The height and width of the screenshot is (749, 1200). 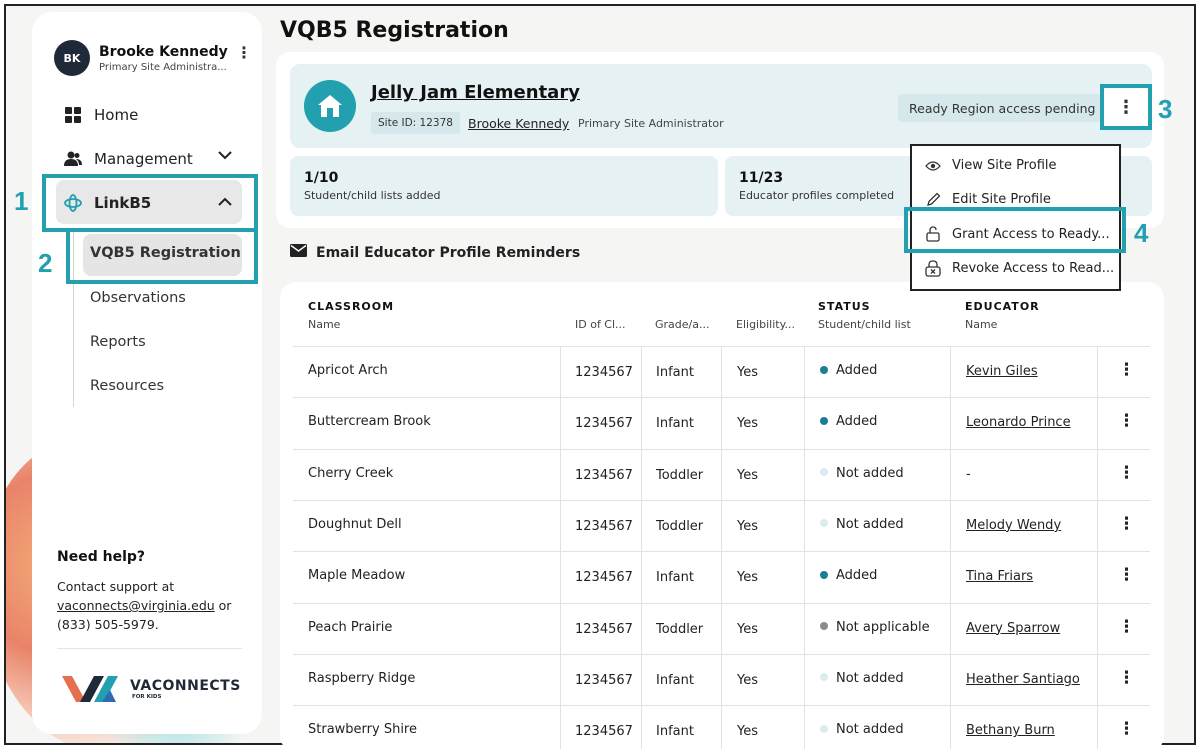 I want to click on stat-label: Student/child lists added, so click(x=372, y=195).